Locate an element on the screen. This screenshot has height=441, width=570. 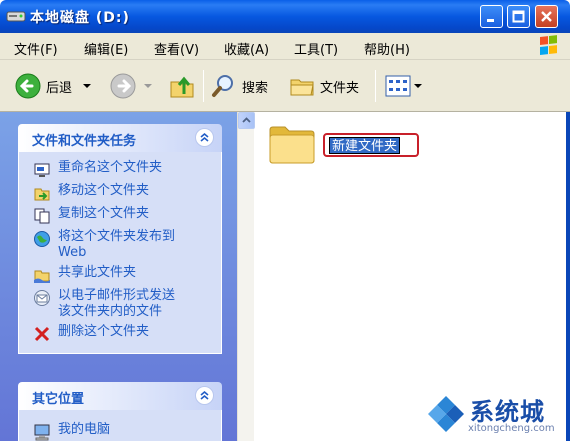
up-folder-button is located at coordinates (182, 86).